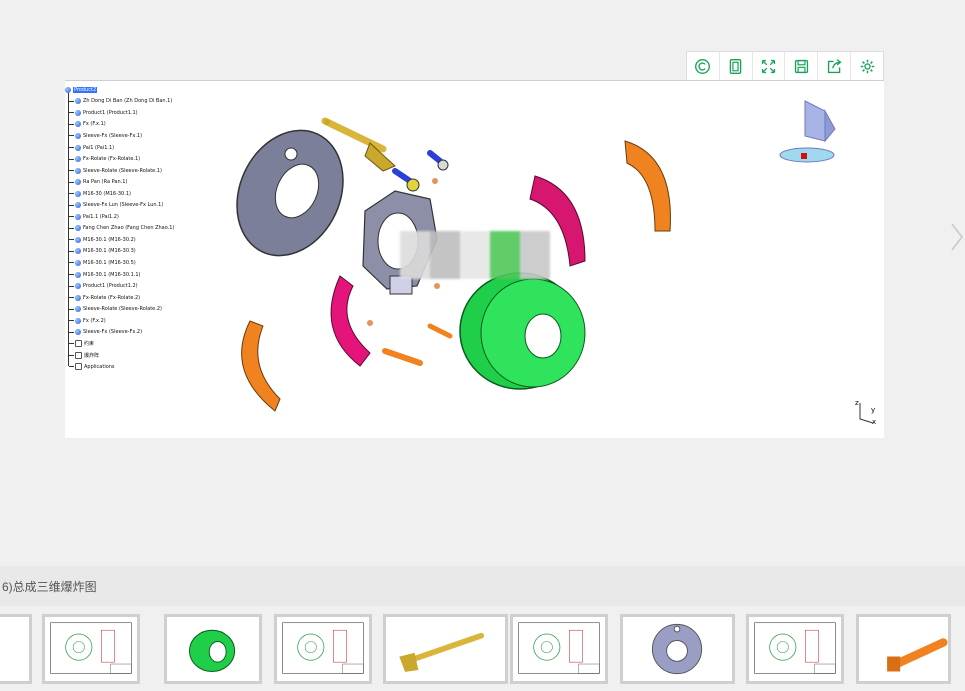 The height and width of the screenshot is (691, 965). I want to click on tree-node-label: M16-30.1 (M16-30.3), so click(109, 251).